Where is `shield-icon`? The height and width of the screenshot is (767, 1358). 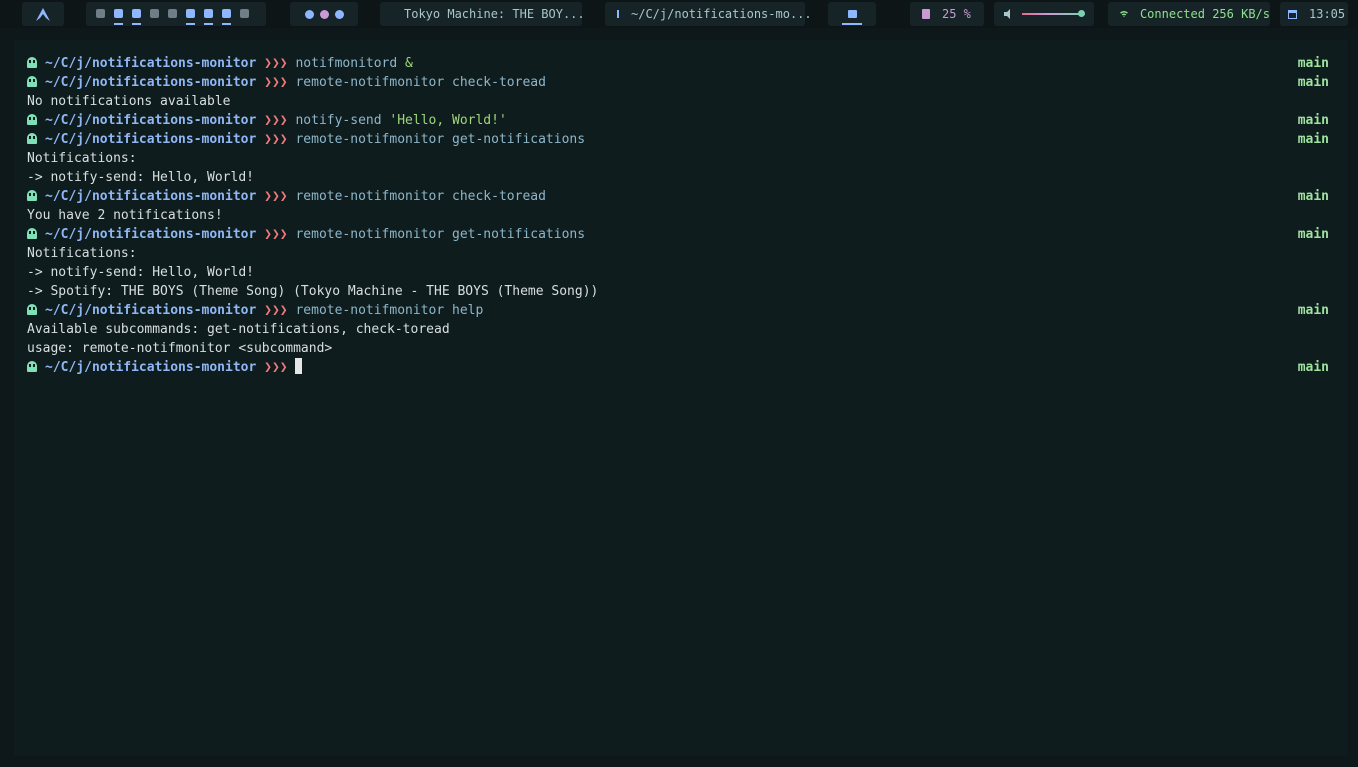 shield-icon is located at coordinates (100, 13).